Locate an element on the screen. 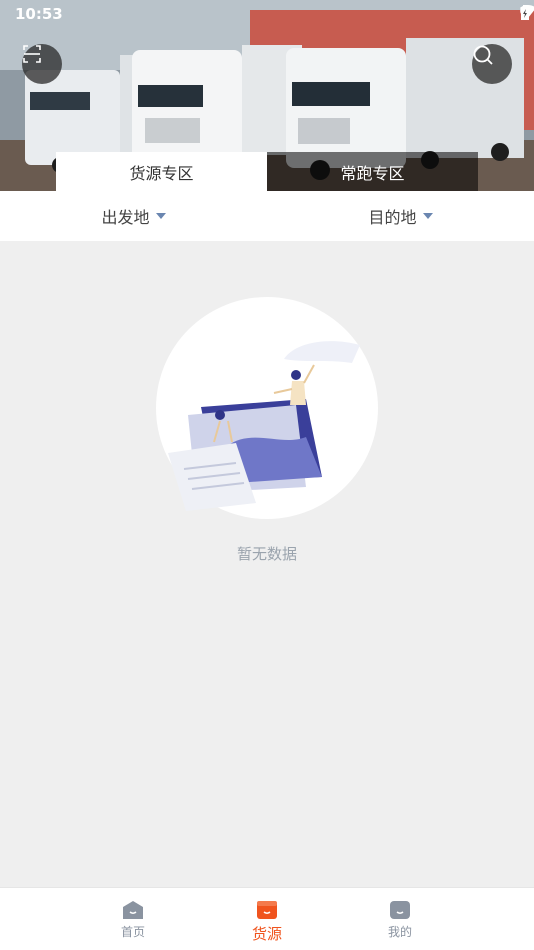 The height and width of the screenshot is (950, 534). home-icon is located at coordinates (133, 910).